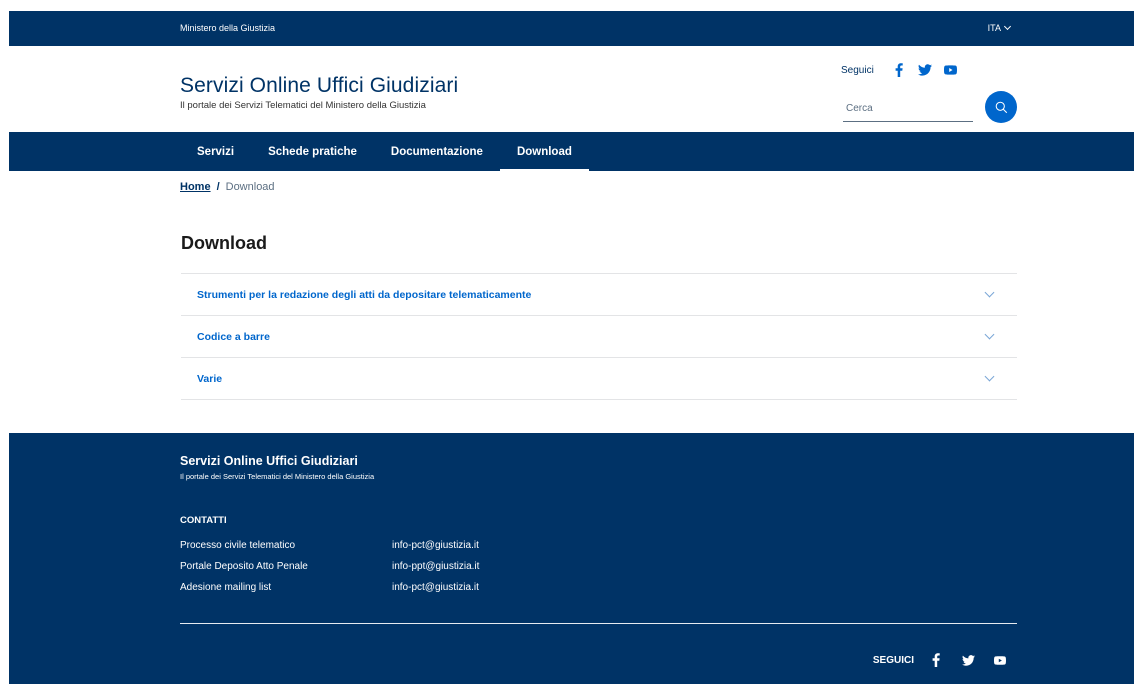 Image resolution: width=1144 pixels, height=684 pixels. Describe the element at coordinates (226, 587) in the screenshot. I see `contact-name: Adesione mailing list` at that location.